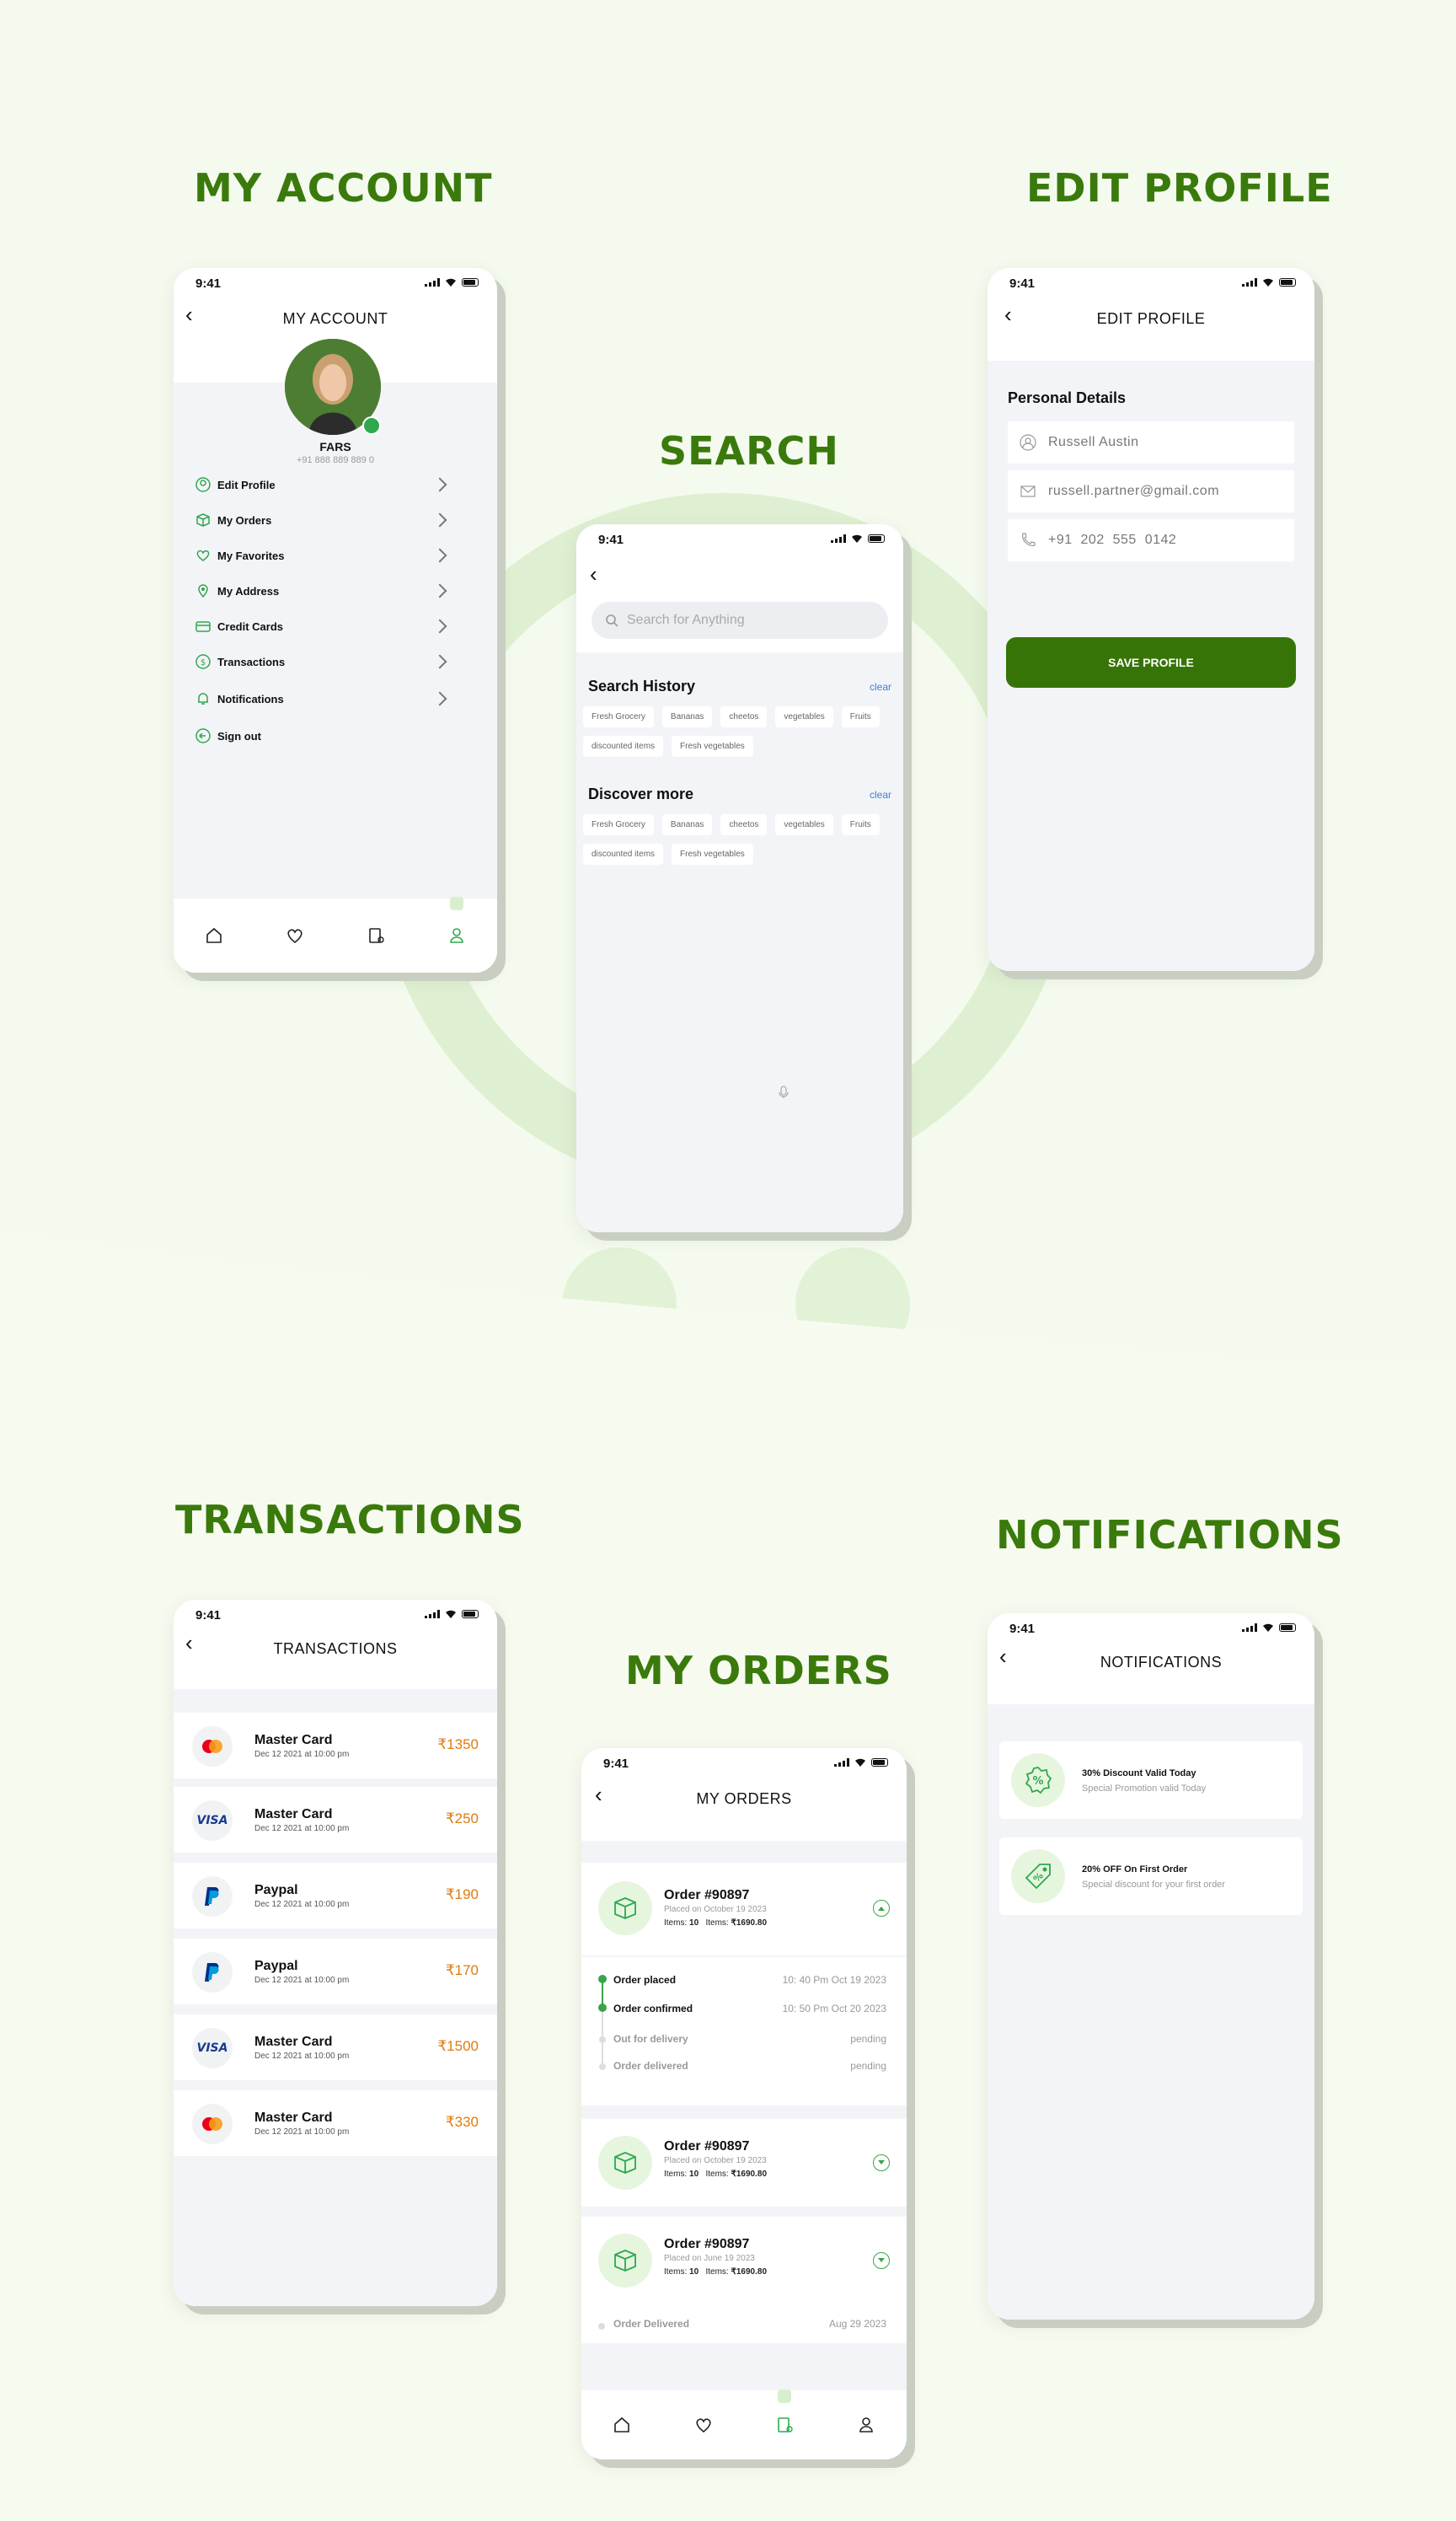  Describe the element at coordinates (335, 2123) in the screenshot. I see `transaction-row: Master Card Dec 12 2021 at 10:00 pm ₹330` at that location.